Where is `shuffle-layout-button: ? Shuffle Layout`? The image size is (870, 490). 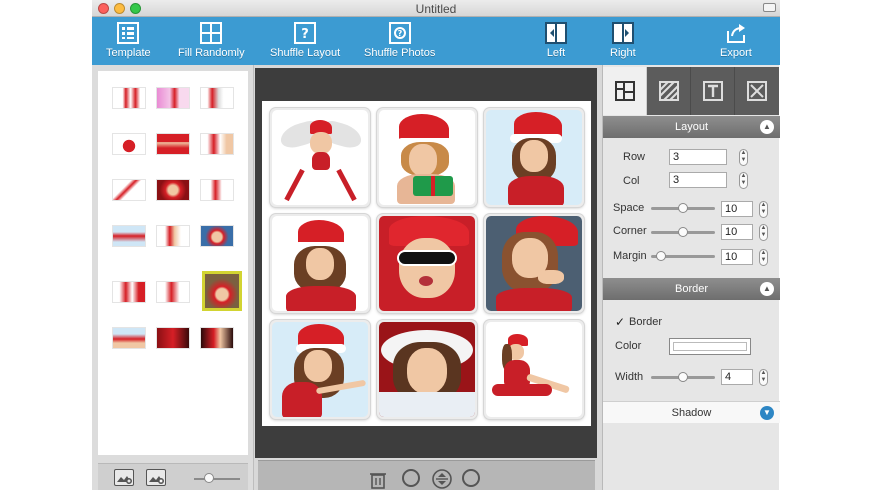
shuffle-layout-button: ? Shuffle Layout is located at coordinates (305, 41).